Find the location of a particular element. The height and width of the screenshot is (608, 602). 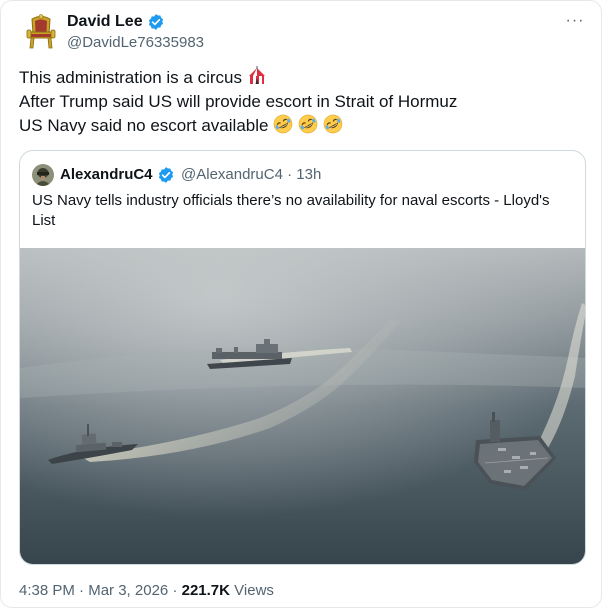

avatar is located at coordinates (41, 32).